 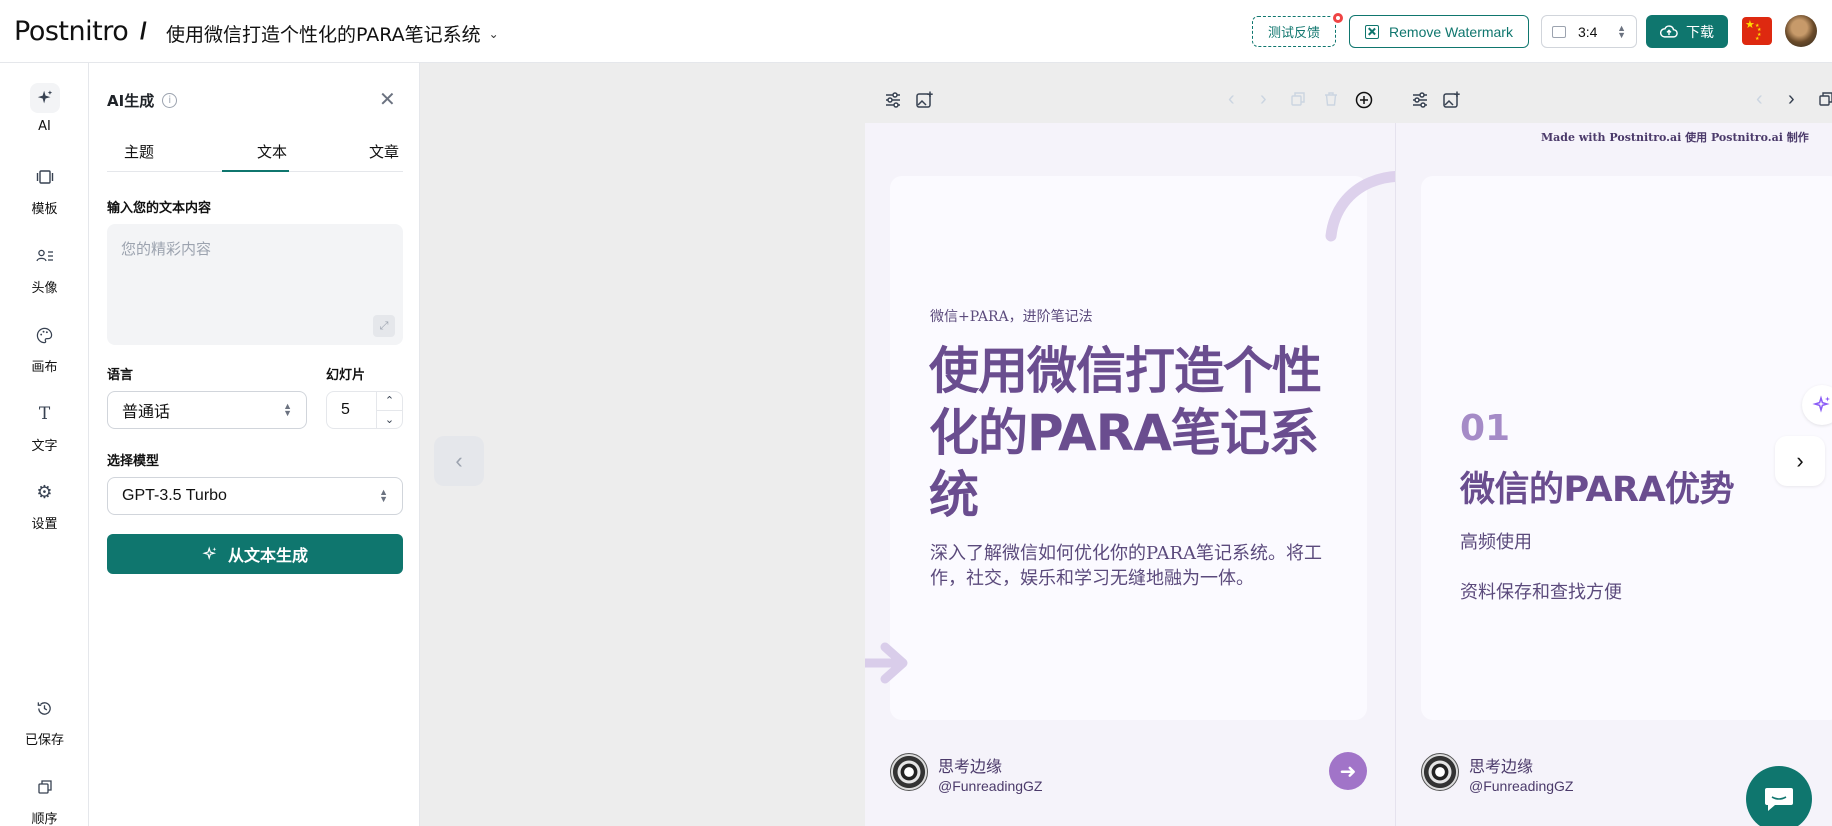 What do you see at coordinates (44, 414) in the screenshot?
I see `text-icon: T` at bounding box center [44, 414].